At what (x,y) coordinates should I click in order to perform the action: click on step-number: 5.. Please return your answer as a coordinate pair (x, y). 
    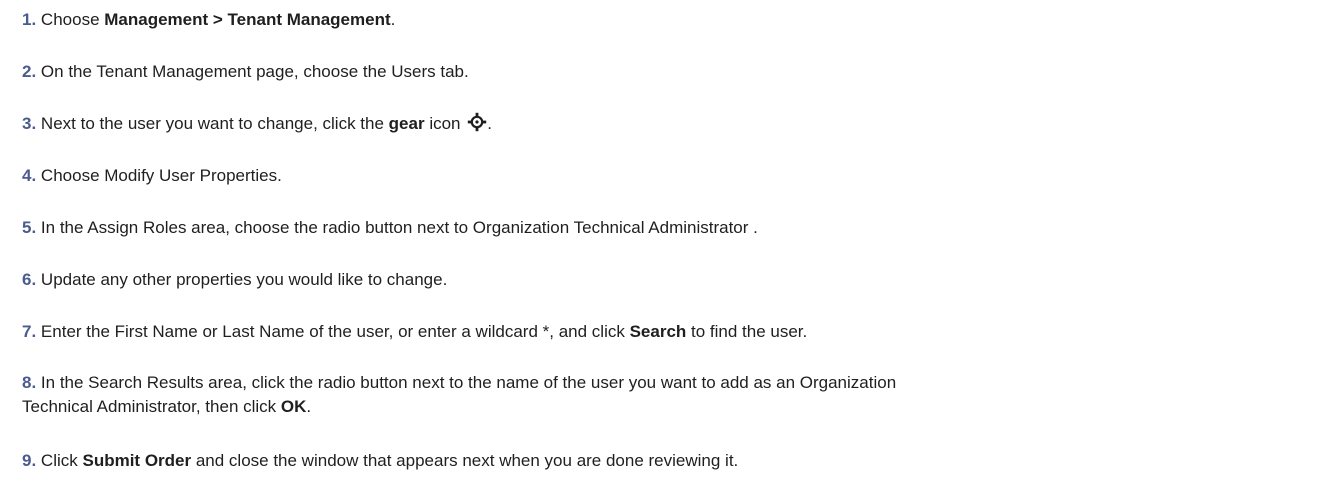
    Looking at the image, I should click on (29, 227).